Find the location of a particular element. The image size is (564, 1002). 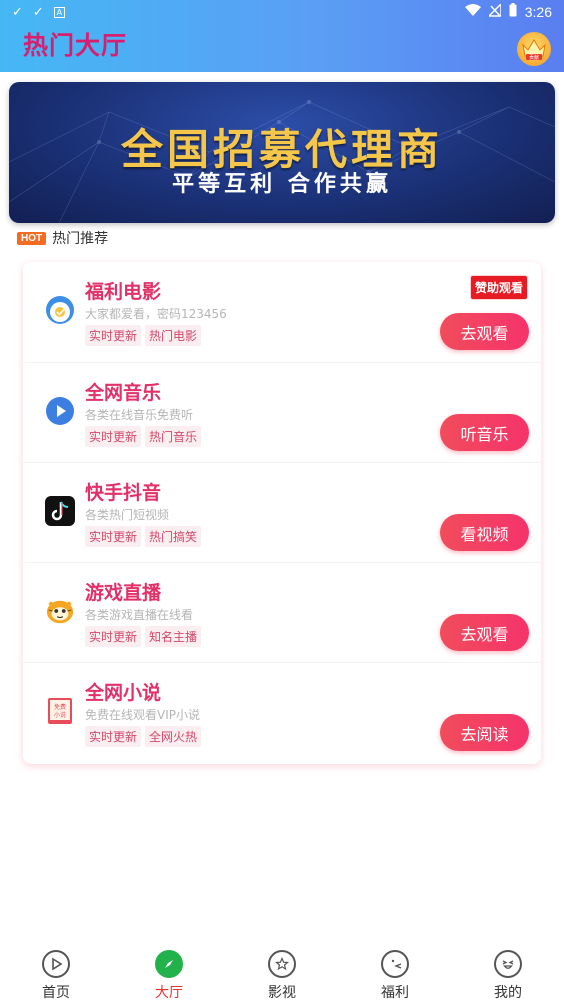

smile-face-icon is located at coordinates (508, 964).